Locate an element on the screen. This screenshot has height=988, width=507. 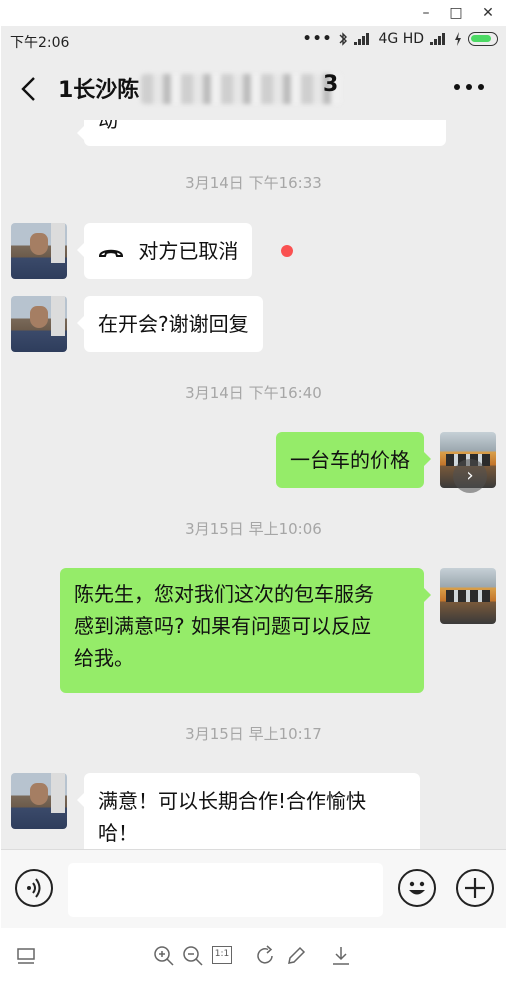
chevron-right-icon: › is located at coordinates (470, 476).